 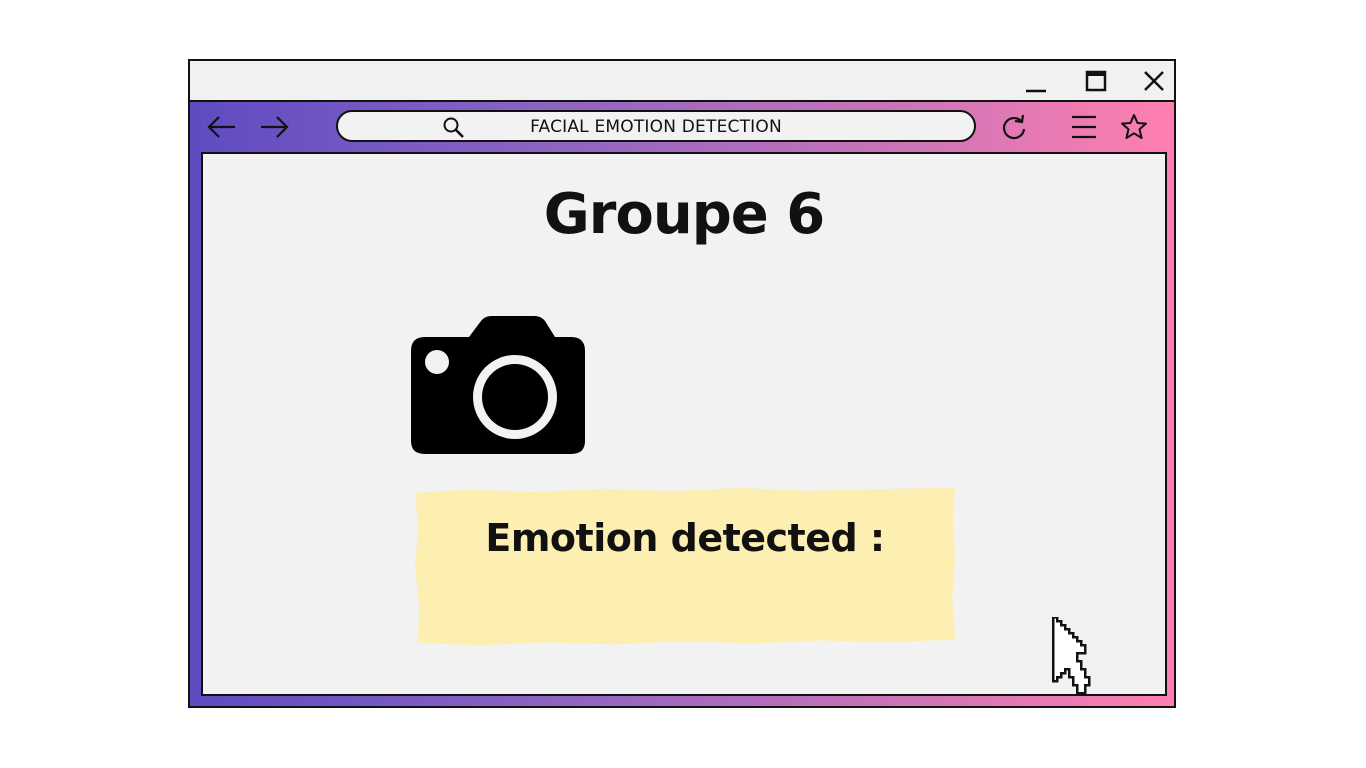 What do you see at coordinates (498, 385) in the screenshot?
I see `camera-icon` at bounding box center [498, 385].